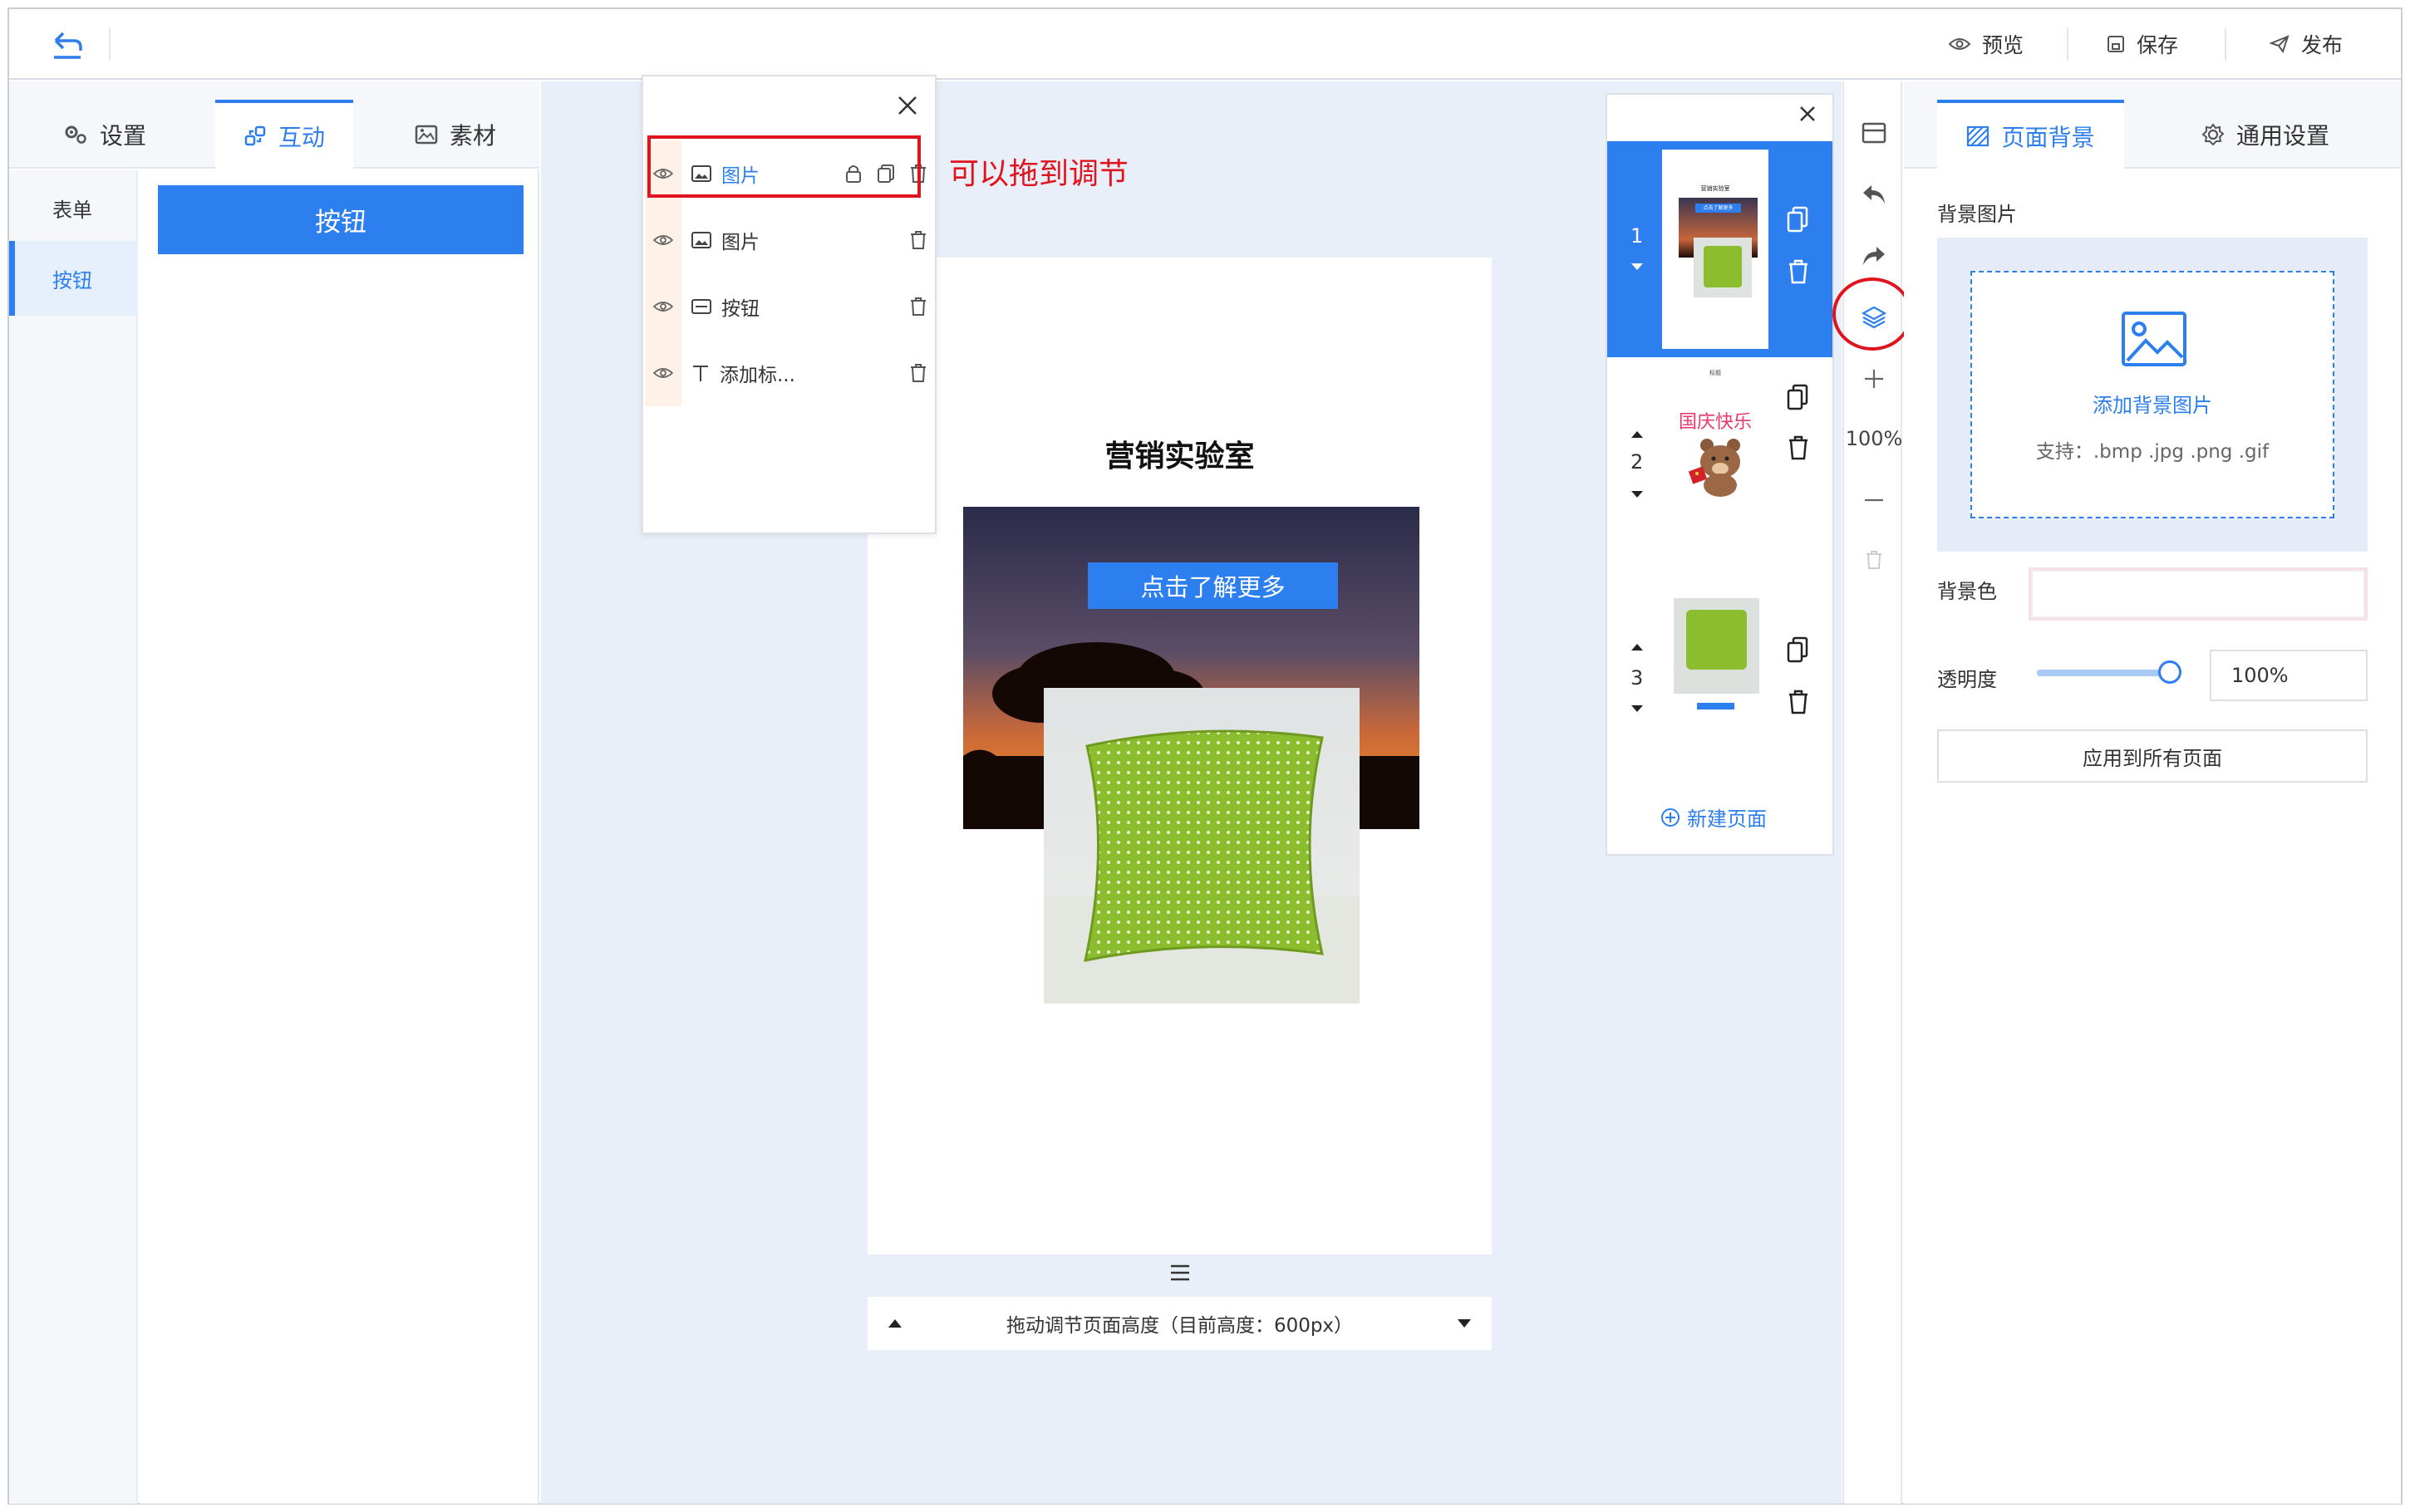 The height and width of the screenshot is (1512, 2410). What do you see at coordinates (1180, 1273) in the screenshot?
I see `drag-handle-icon` at bounding box center [1180, 1273].